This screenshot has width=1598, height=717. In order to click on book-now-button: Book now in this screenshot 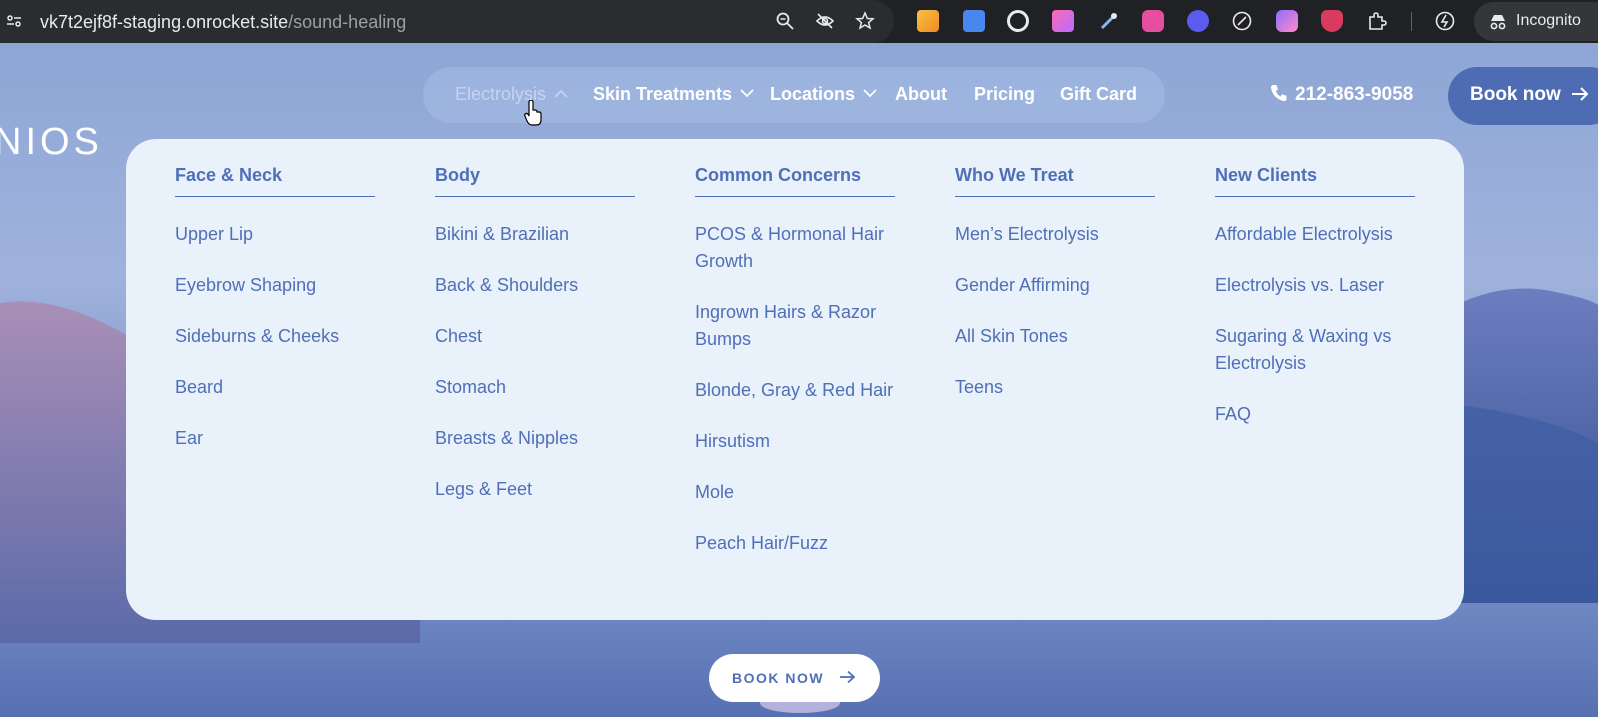, I will do `click(1523, 96)`.